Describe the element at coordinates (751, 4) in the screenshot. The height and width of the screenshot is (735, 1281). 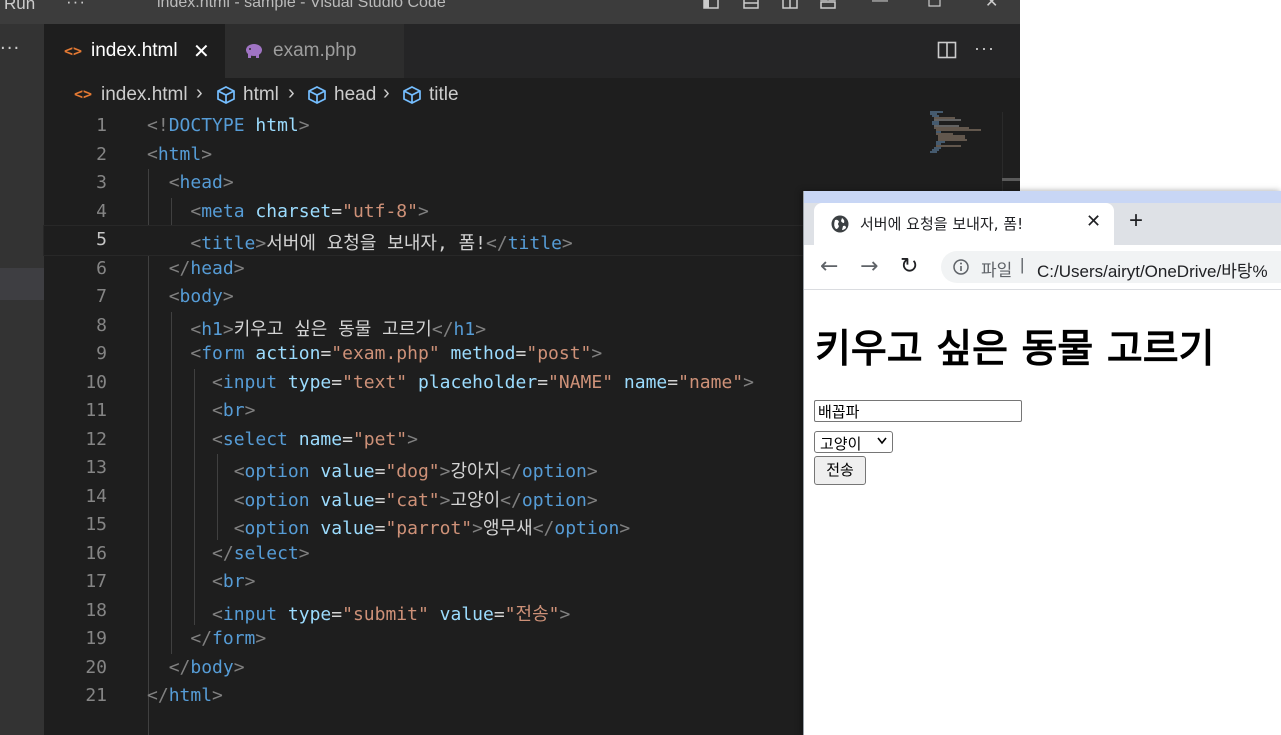
I see `toggle-panel-icon` at that location.